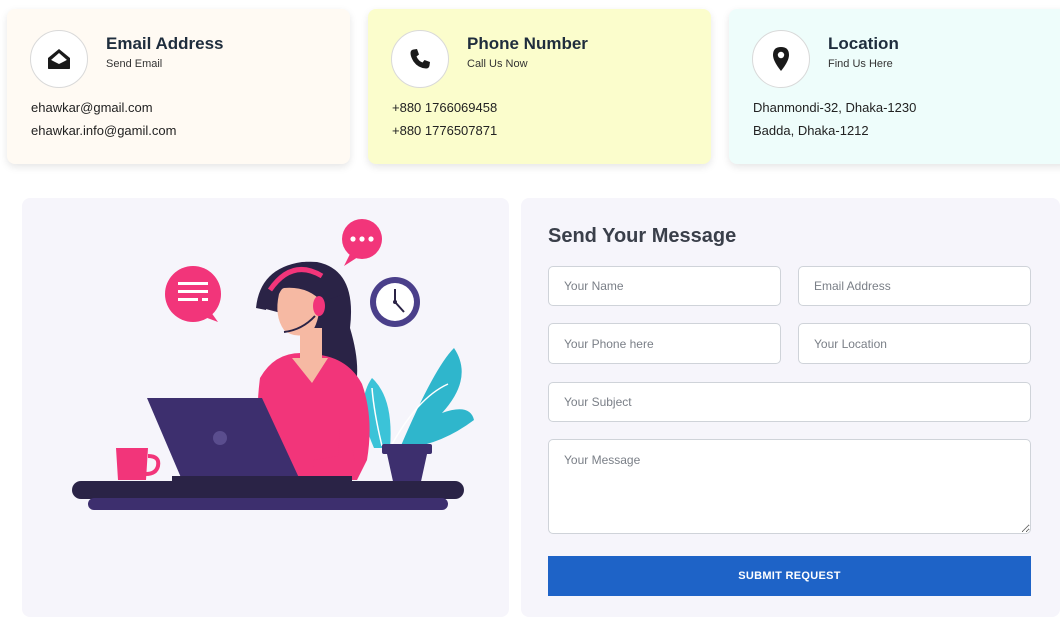 Image resolution: width=1060 pixels, height=617 pixels. I want to click on email-primary: ehawkar@gmail.com, so click(92, 107).